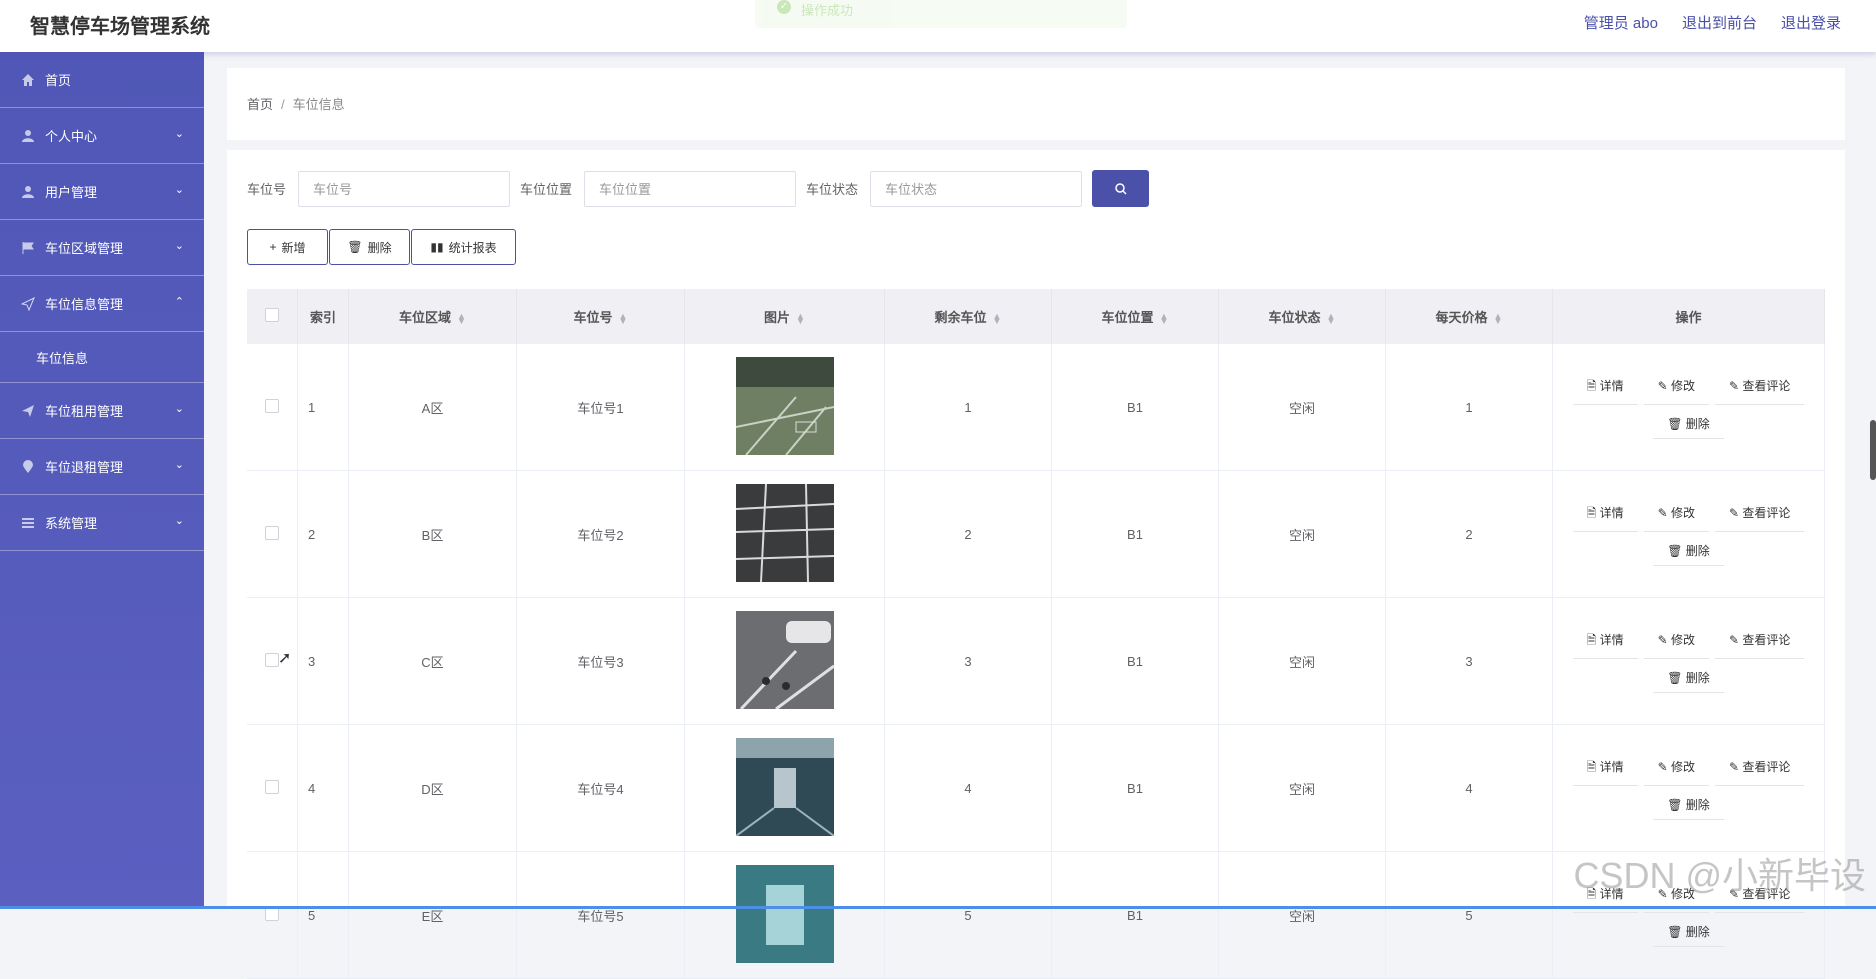  I want to click on header-price: 每天价格 ▲ ▼, so click(1469, 316).